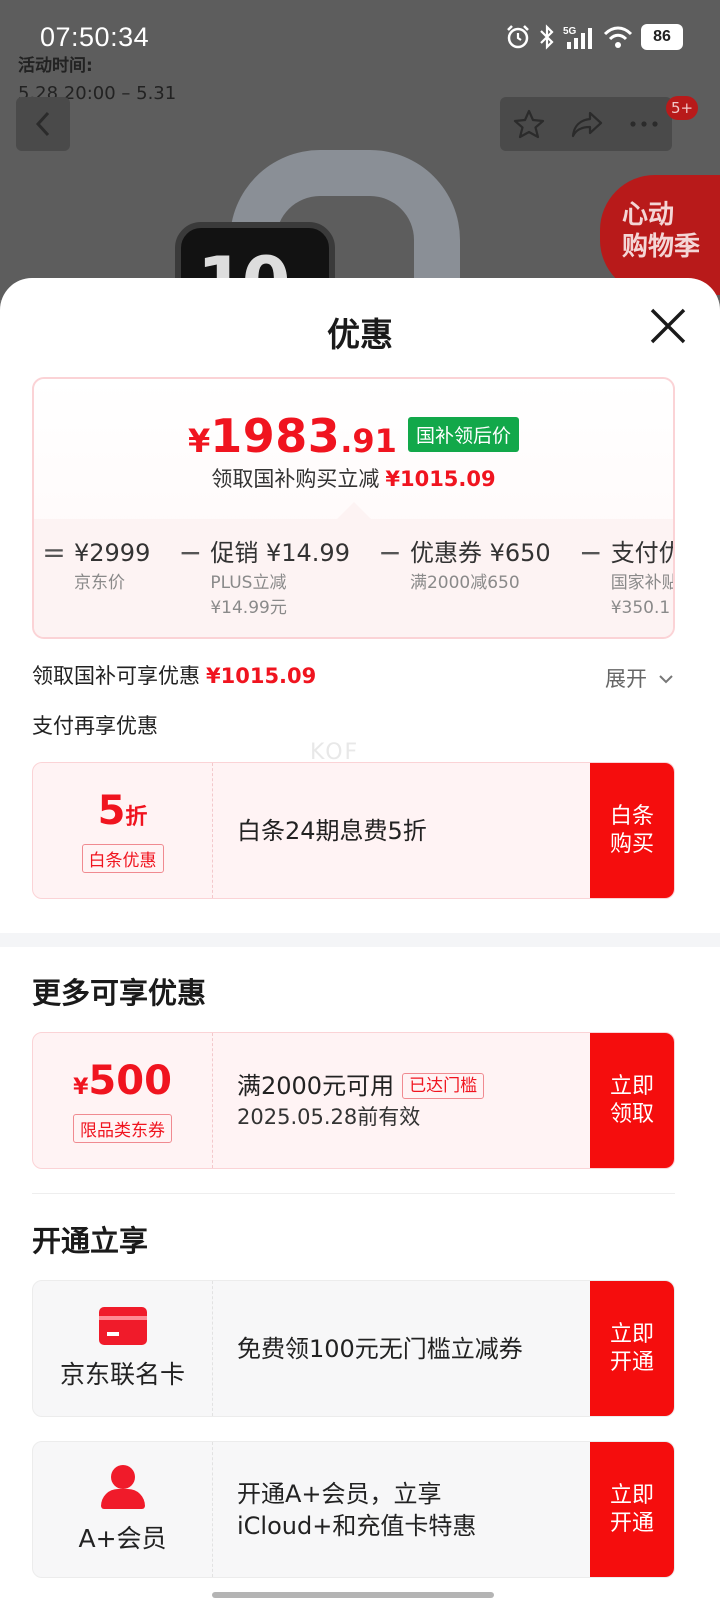 This screenshot has height=1600, width=720. I want to click on promo-badge: 心动 购物季, so click(660, 235).